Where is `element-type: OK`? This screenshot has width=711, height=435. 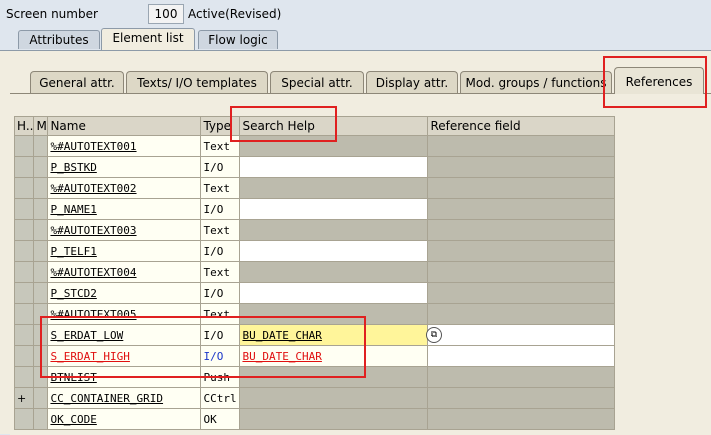 element-type: OK is located at coordinates (220, 419).